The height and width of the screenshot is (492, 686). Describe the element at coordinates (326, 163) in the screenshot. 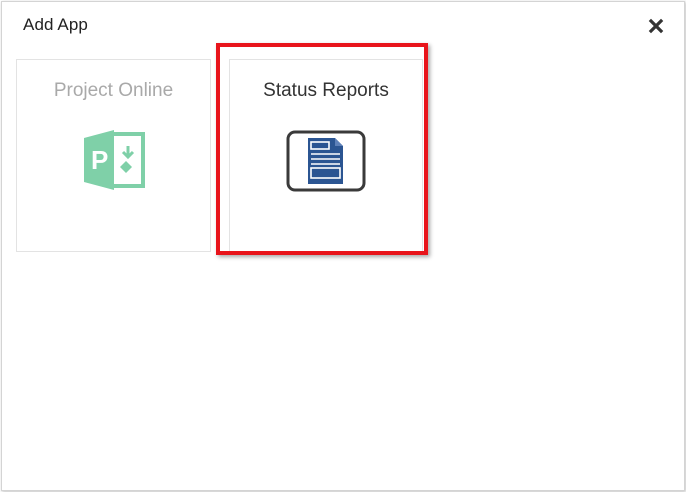

I see `status-report-document-icon` at that location.